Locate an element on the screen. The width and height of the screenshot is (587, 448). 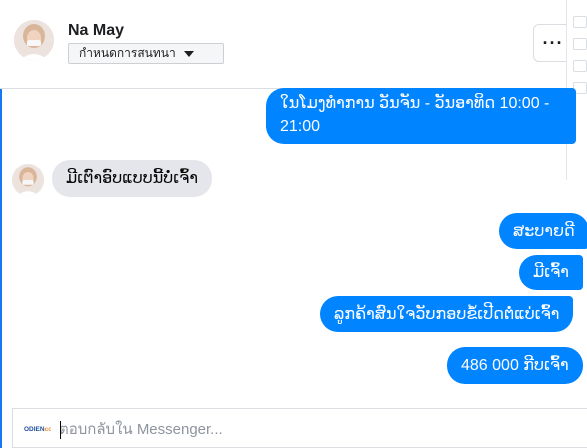
text-cursor is located at coordinates (60, 430).